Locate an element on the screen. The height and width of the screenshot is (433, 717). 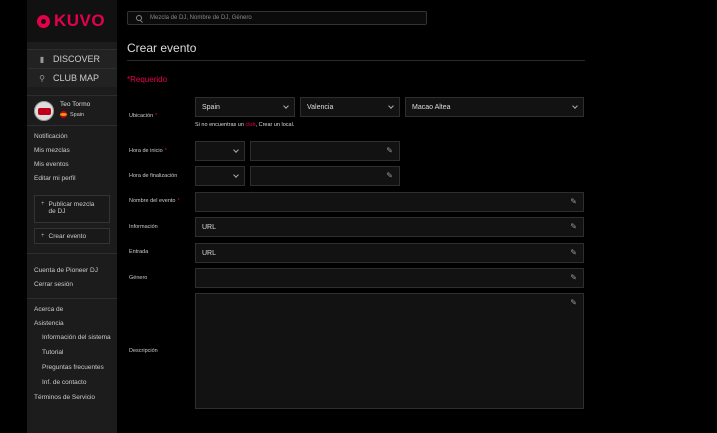
user-profile: Teo Tormo Spain is located at coordinates (72, 110).